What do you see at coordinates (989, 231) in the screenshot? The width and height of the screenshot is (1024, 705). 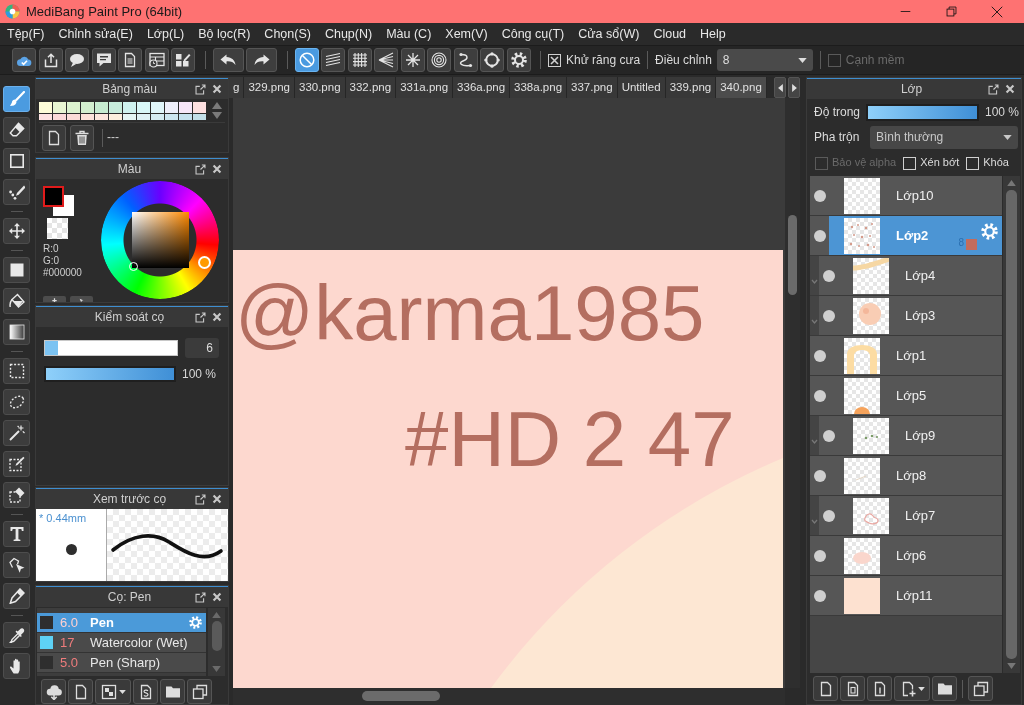 I see `settings-icon` at bounding box center [989, 231].